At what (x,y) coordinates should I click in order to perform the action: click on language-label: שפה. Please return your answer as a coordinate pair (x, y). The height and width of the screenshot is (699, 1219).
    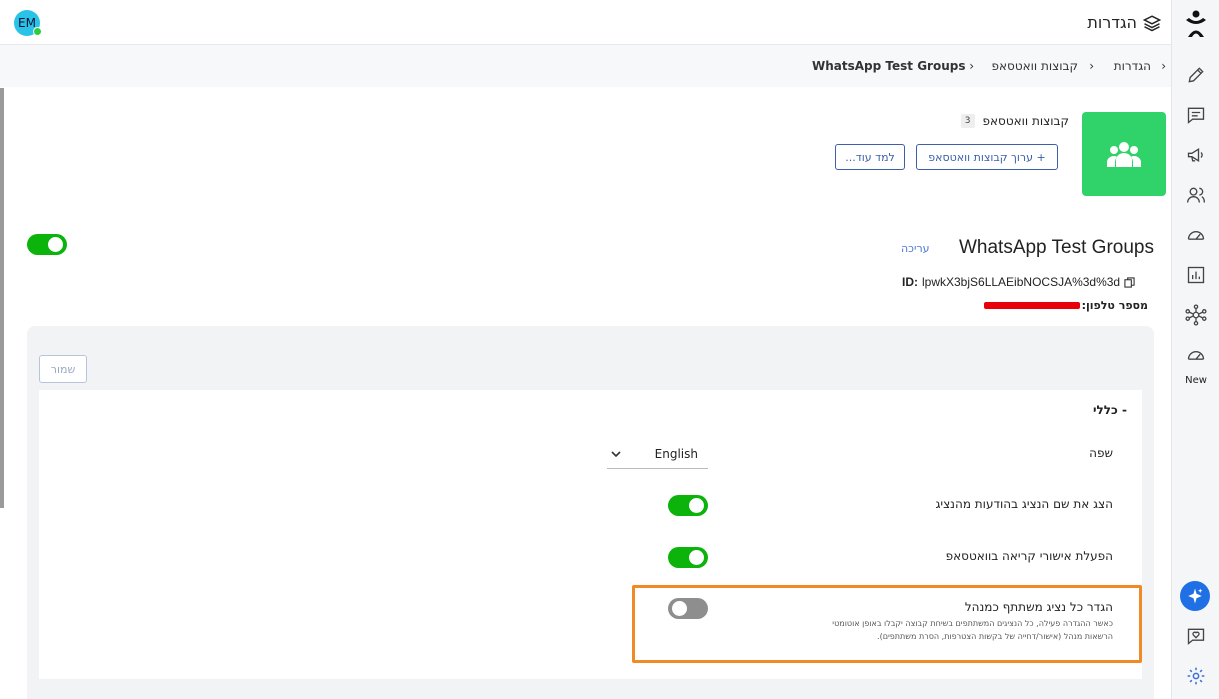
    Looking at the image, I should click on (1101, 453).